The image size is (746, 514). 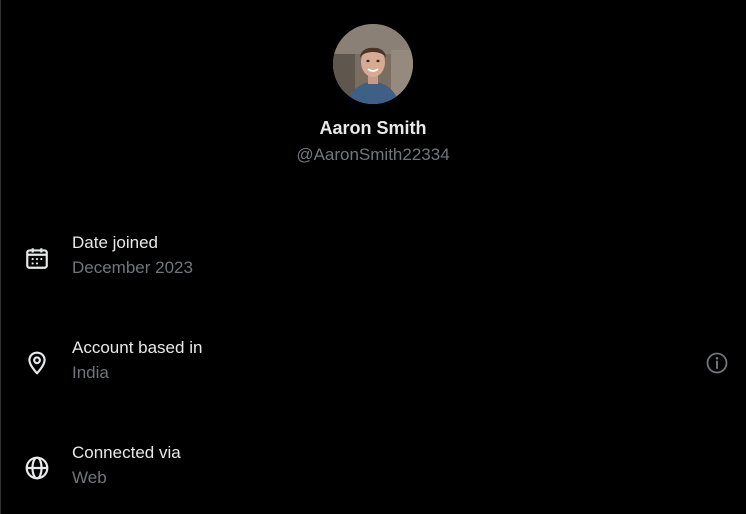 What do you see at coordinates (37, 258) in the screenshot?
I see `calendar-icon` at bounding box center [37, 258].